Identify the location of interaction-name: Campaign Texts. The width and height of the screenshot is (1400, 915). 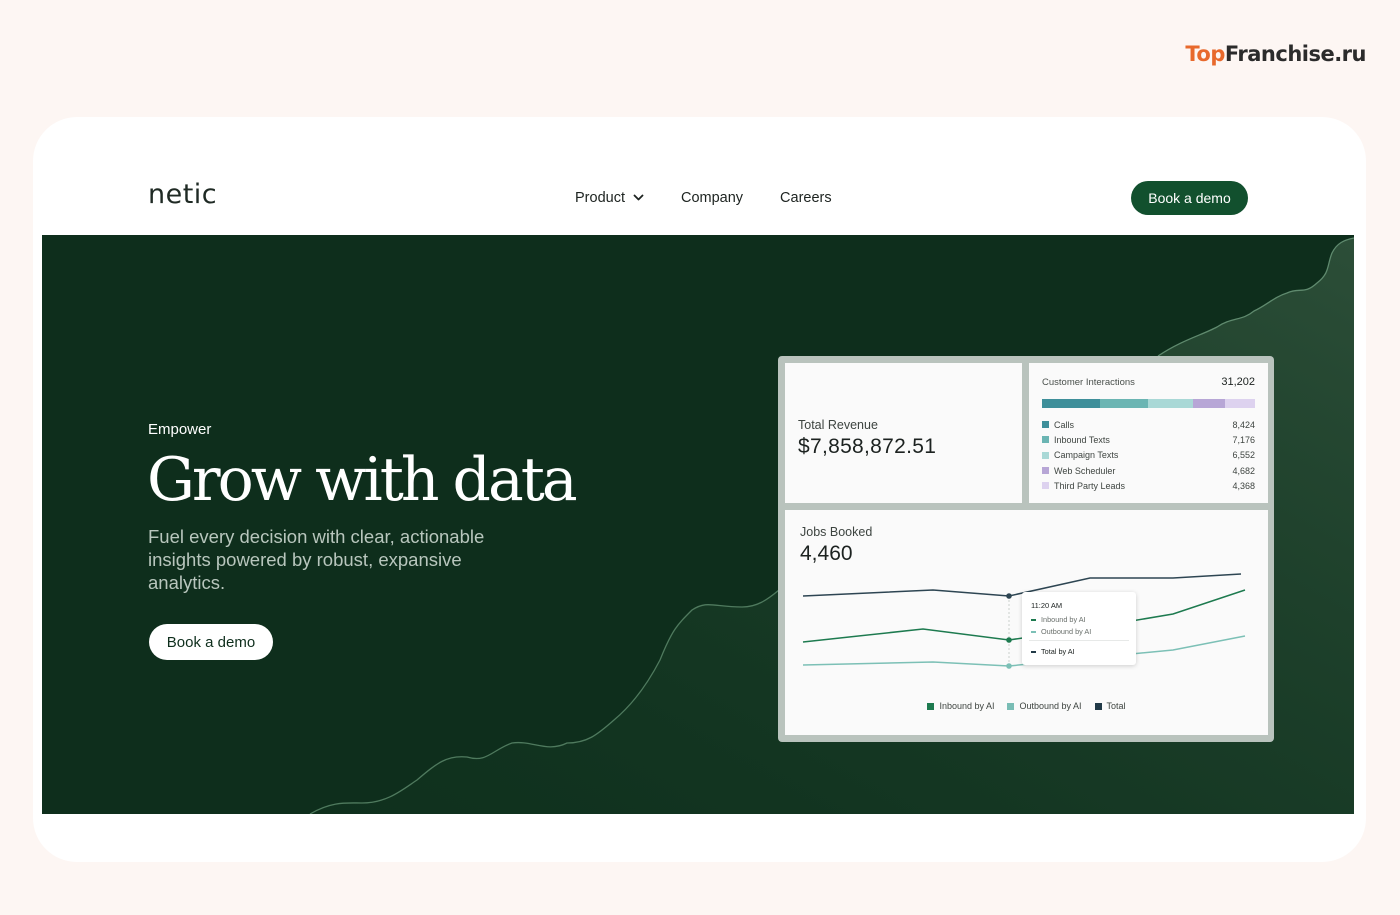
(1086, 455).